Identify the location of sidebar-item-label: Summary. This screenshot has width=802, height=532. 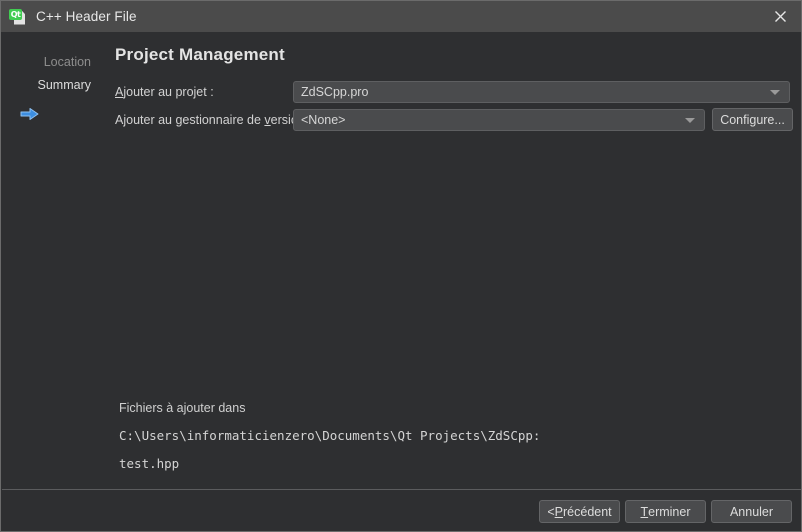
(64, 85).